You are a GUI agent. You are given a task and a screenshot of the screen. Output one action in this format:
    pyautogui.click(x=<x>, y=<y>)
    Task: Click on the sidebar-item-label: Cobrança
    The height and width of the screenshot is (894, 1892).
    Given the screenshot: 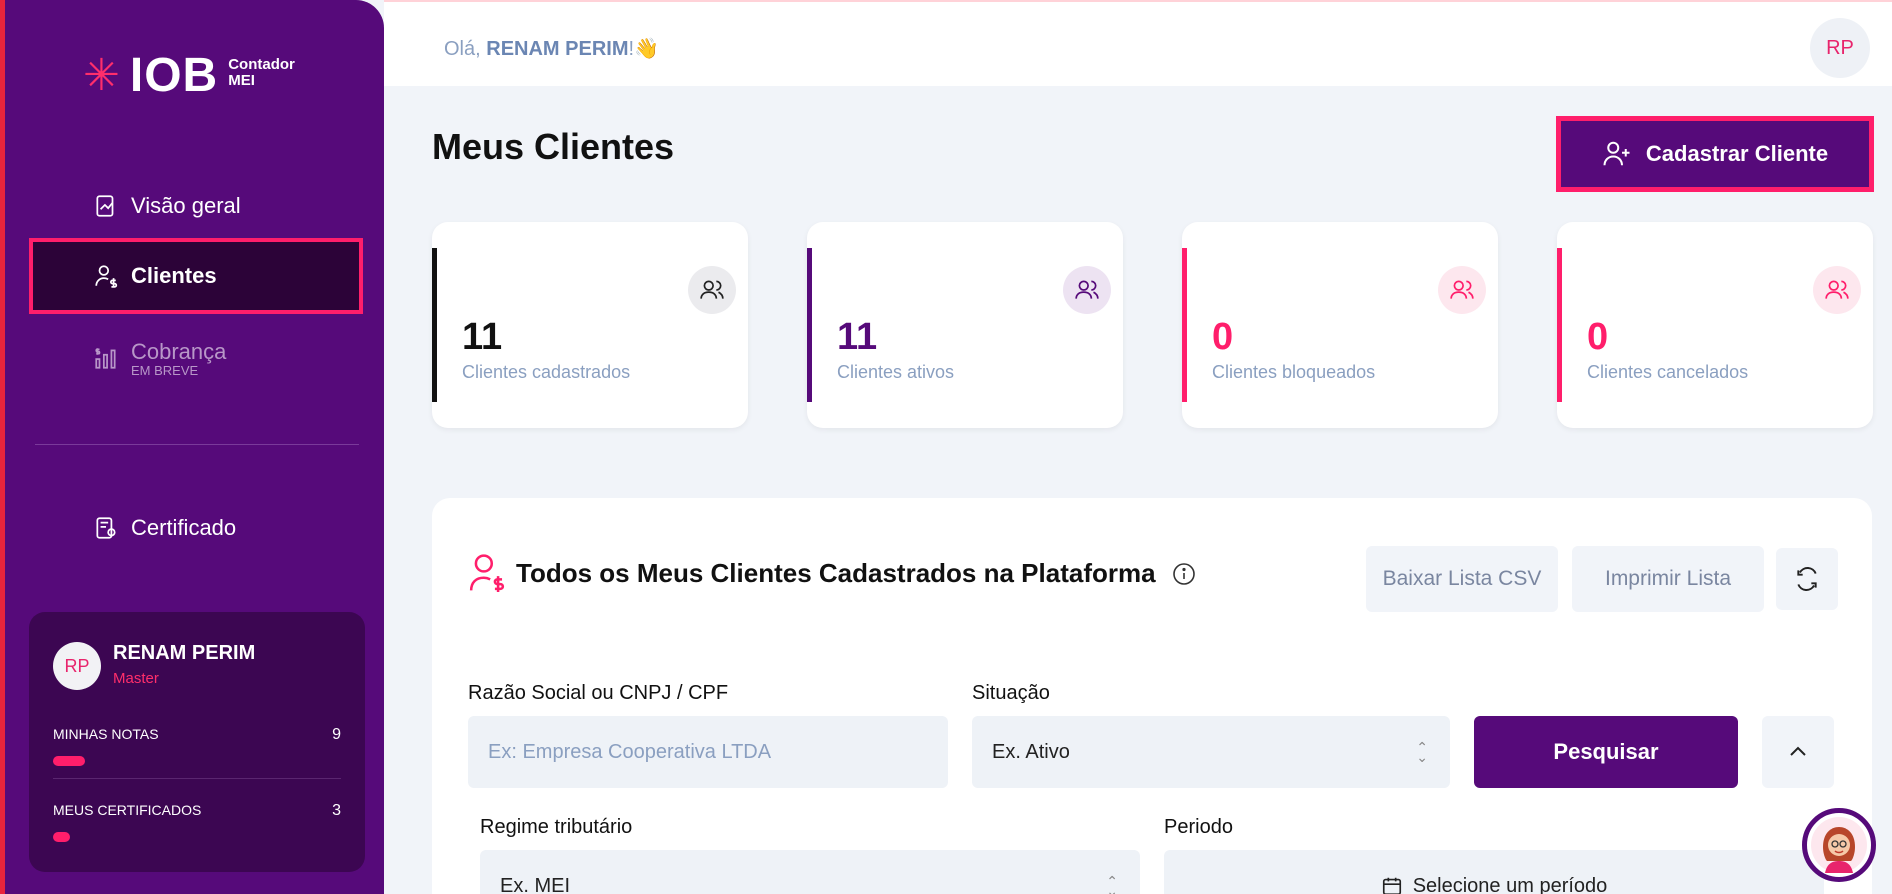 What is the action you would take?
    pyautogui.click(x=179, y=351)
    